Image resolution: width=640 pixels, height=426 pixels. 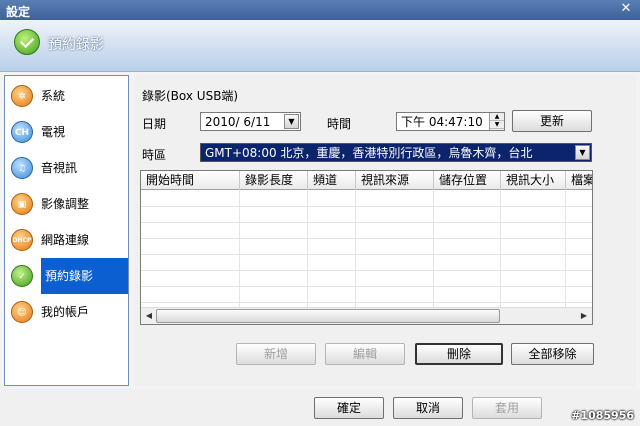 I want to click on section-title: 錄影(Box USB端), so click(x=190, y=96).